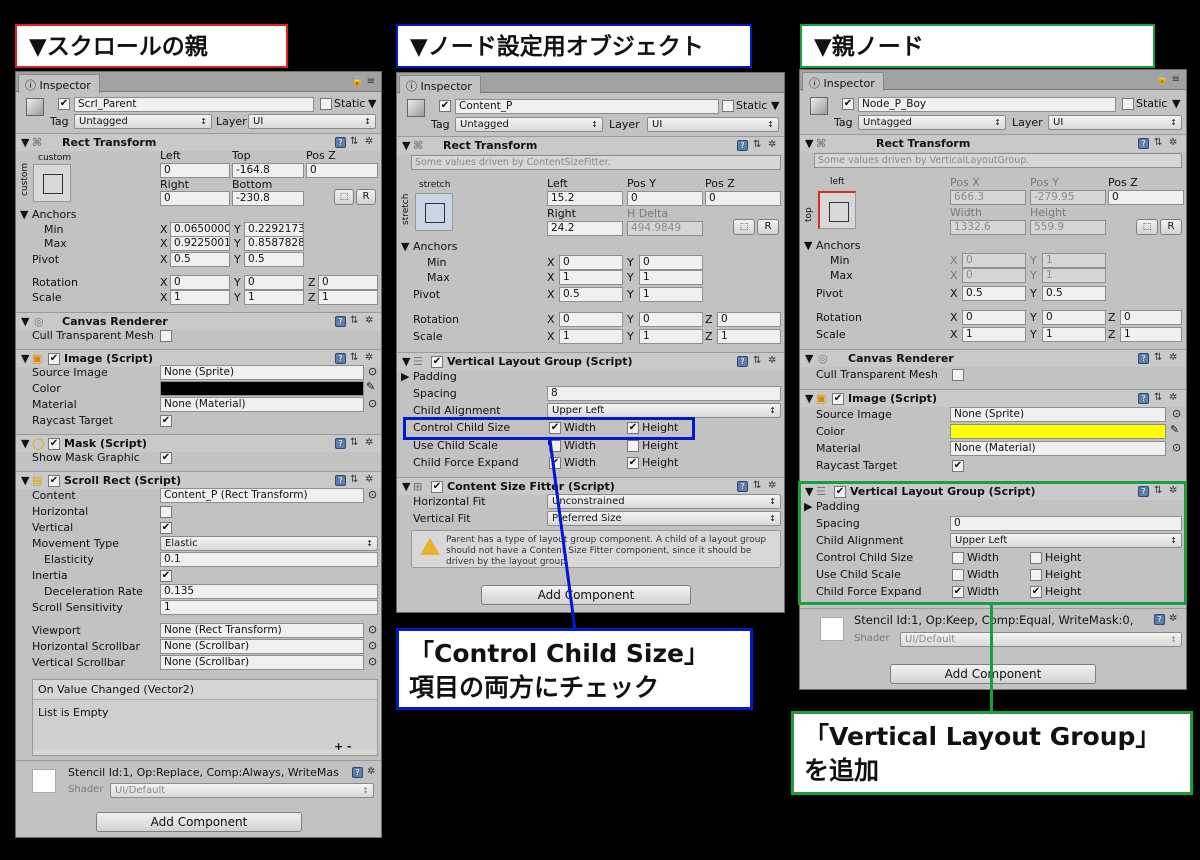 Image resolution: width=1200 pixels, height=860 pixels. I want to click on right-field: 24.2, so click(585, 228).